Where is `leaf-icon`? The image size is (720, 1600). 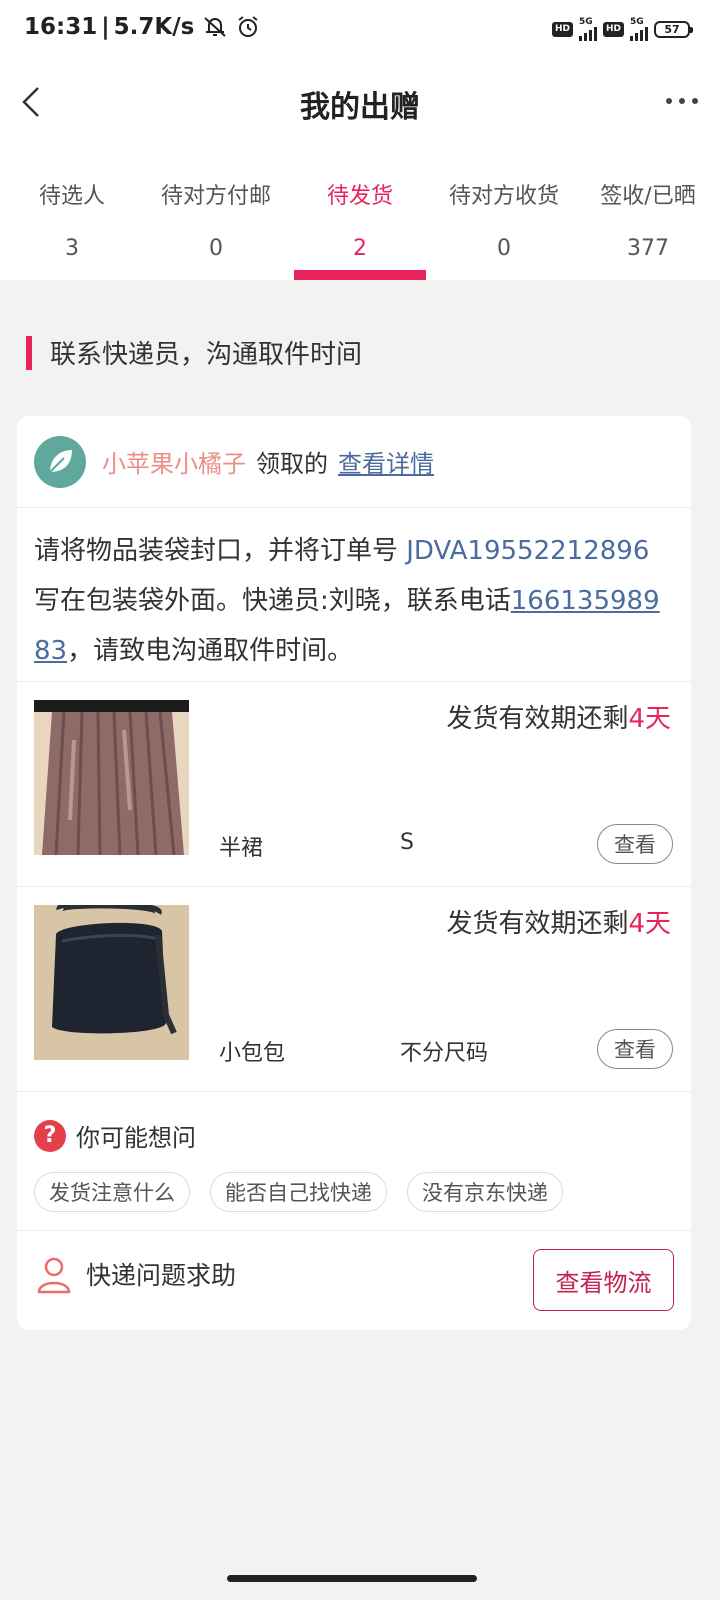
leaf-icon is located at coordinates (60, 461).